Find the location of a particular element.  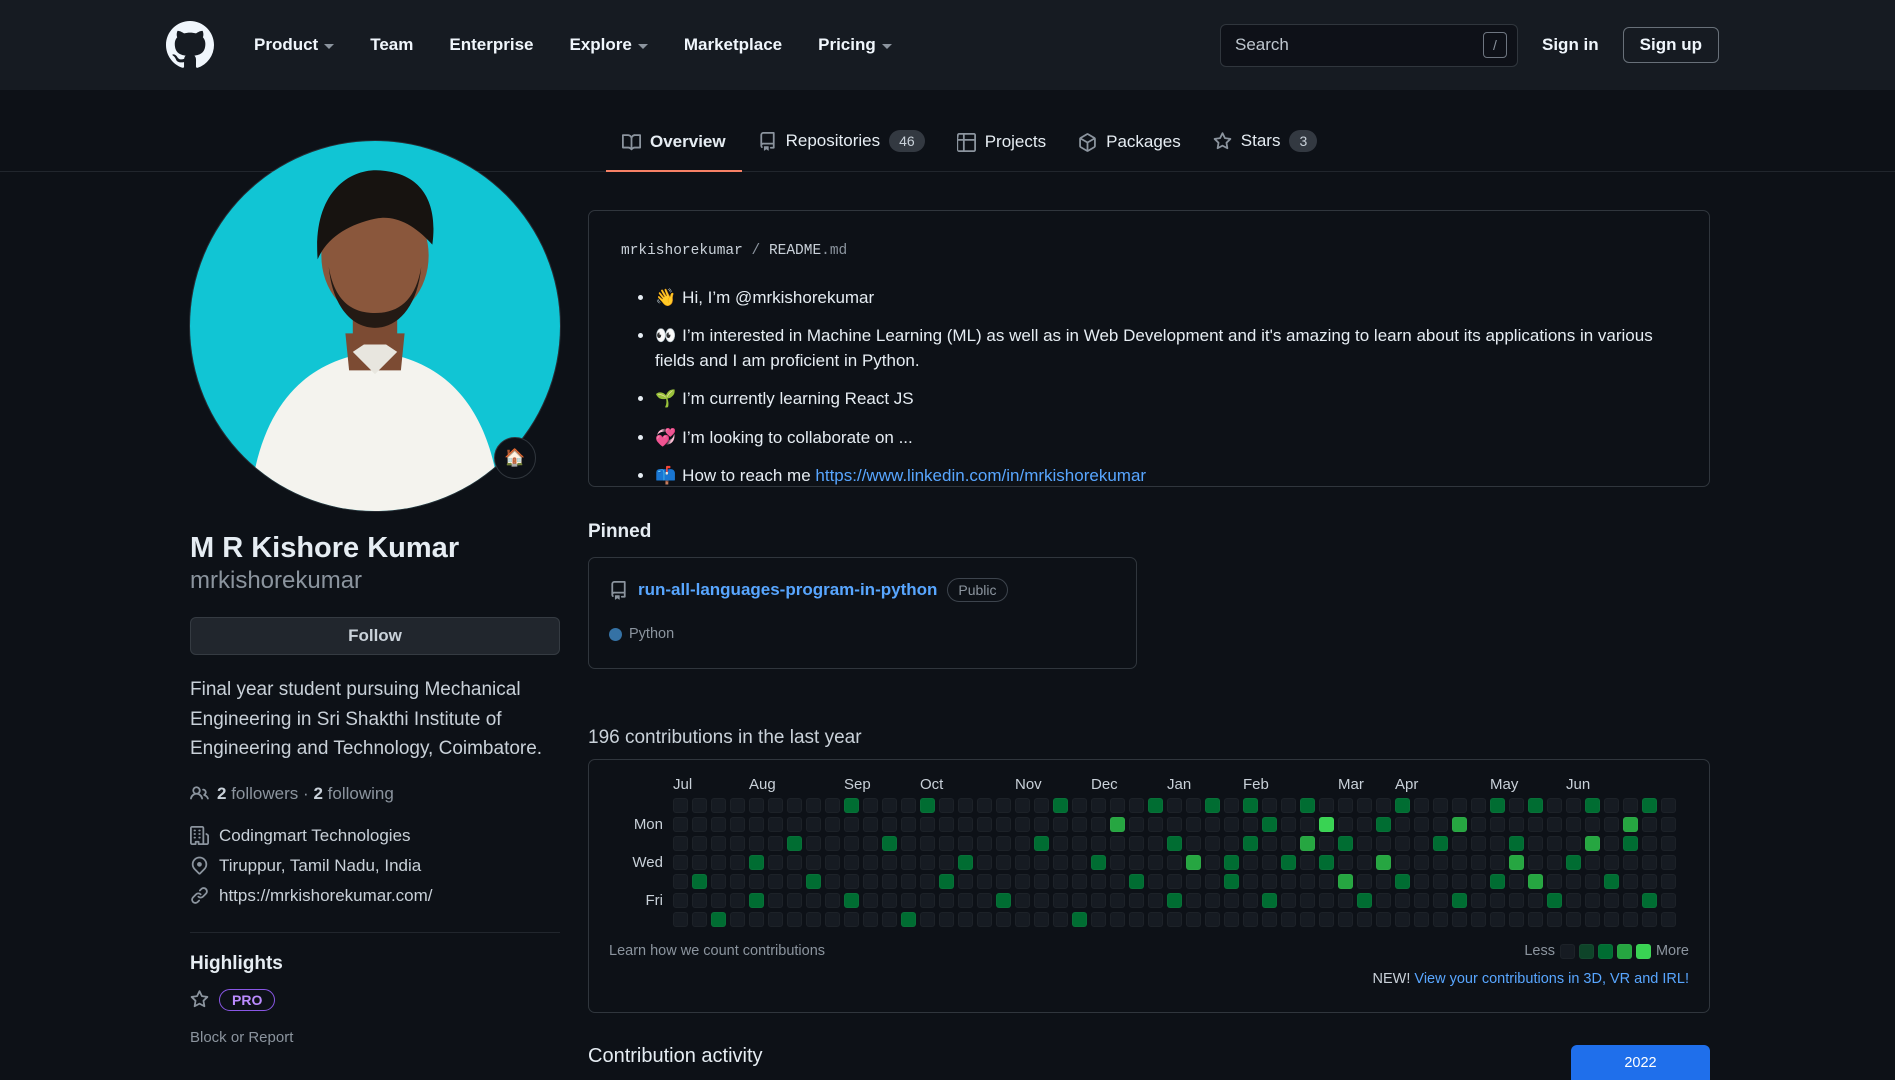

search-box: / is located at coordinates (1369, 45).